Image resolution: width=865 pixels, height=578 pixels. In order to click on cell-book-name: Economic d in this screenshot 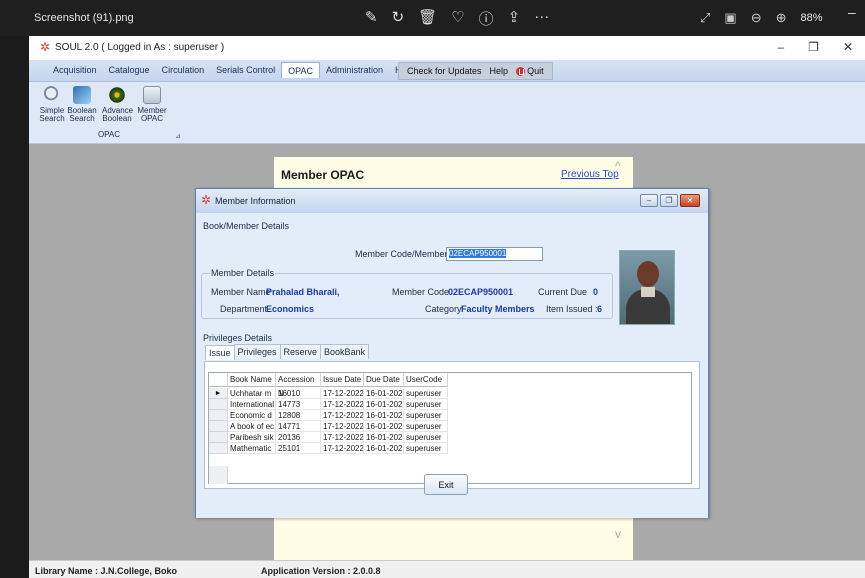, I will do `click(252, 415)`.